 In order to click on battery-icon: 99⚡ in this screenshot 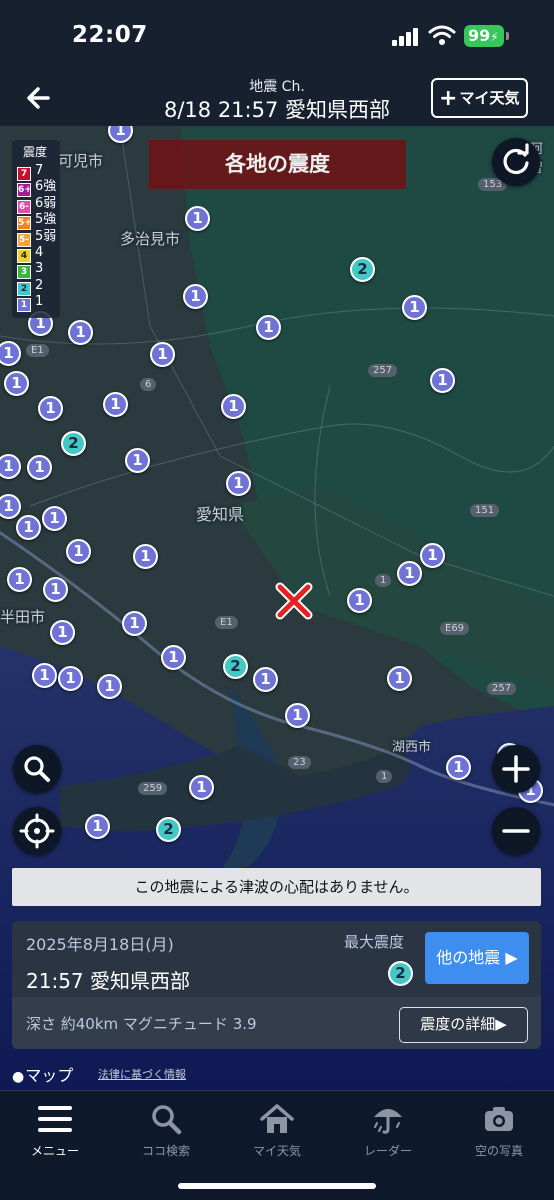, I will do `click(486, 36)`.